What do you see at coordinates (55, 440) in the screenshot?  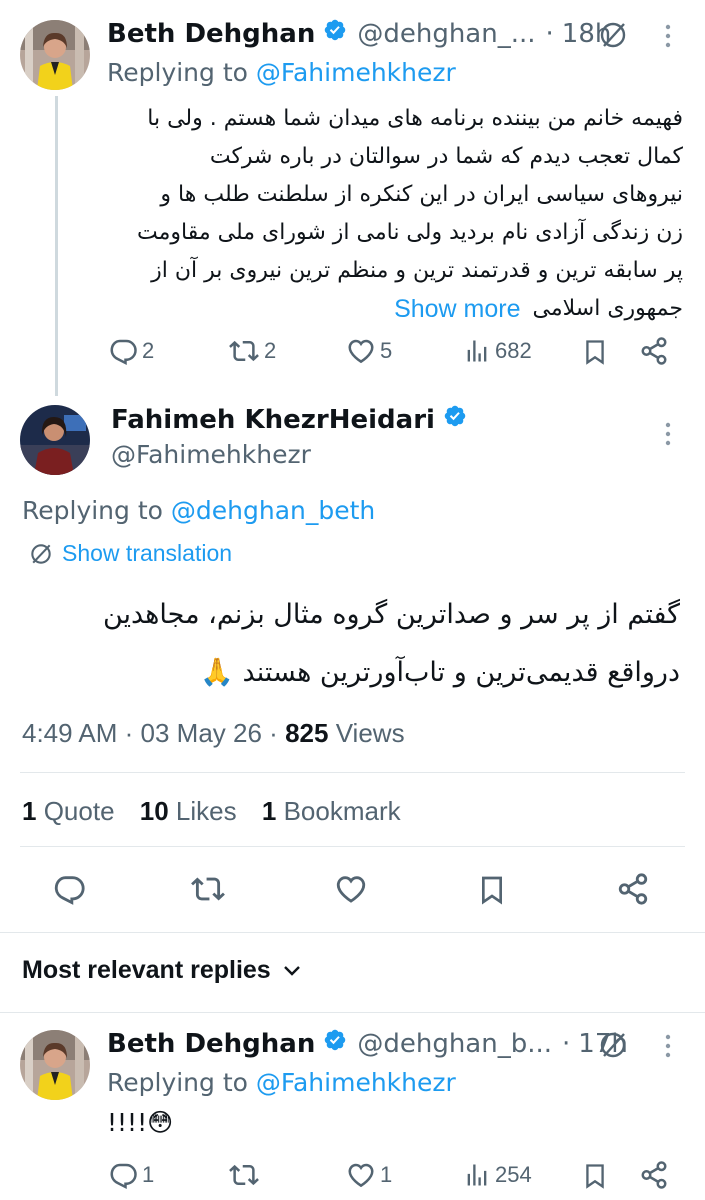 I see `avatar-fahimeh` at bounding box center [55, 440].